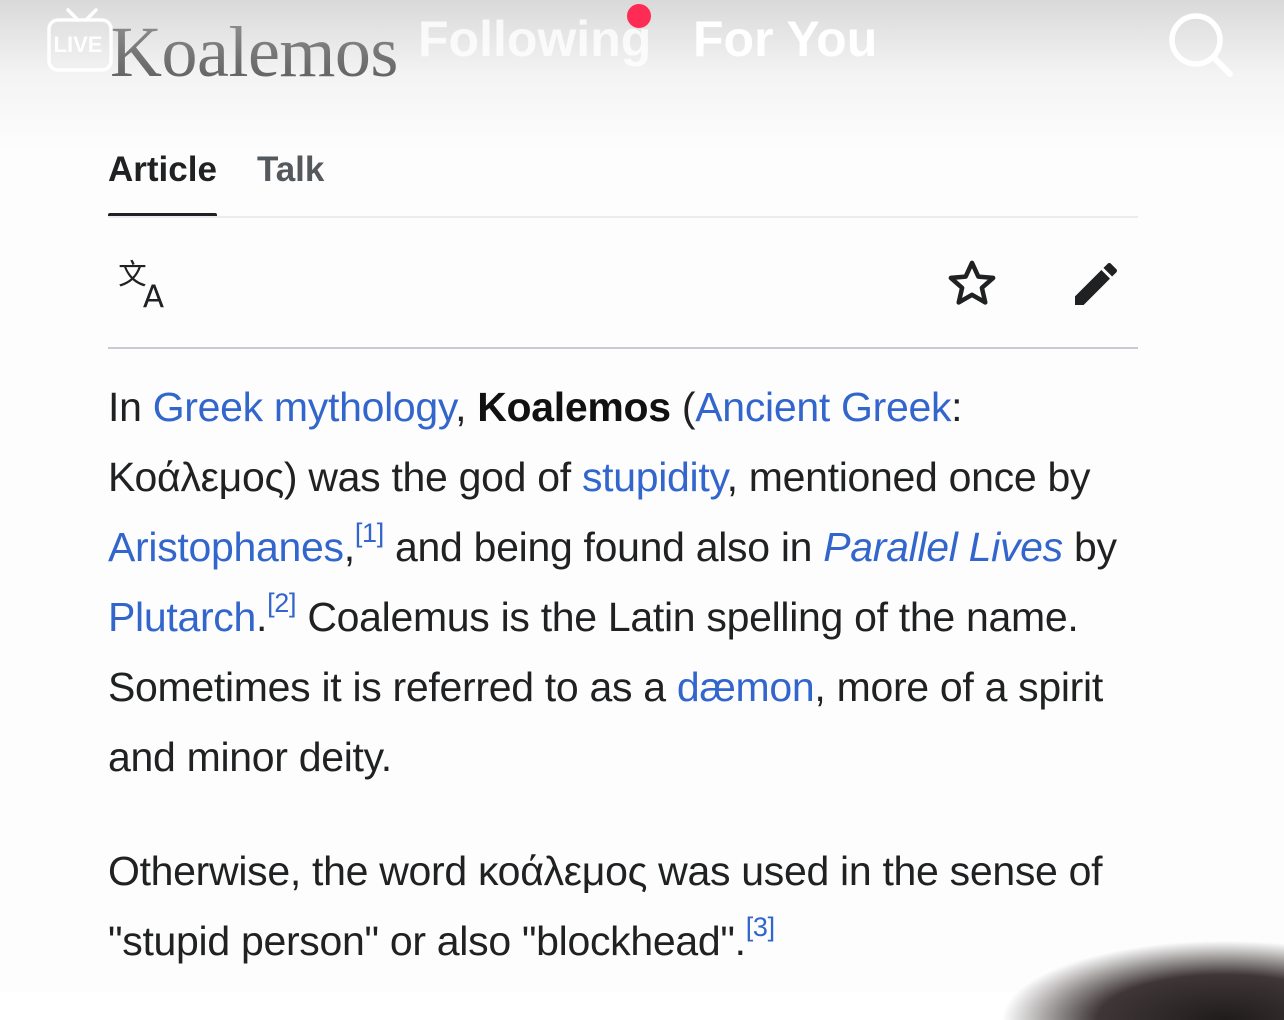  Describe the element at coordinates (908, 477) in the screenshot. I see `text-segment: , mentioned once by` at that location.